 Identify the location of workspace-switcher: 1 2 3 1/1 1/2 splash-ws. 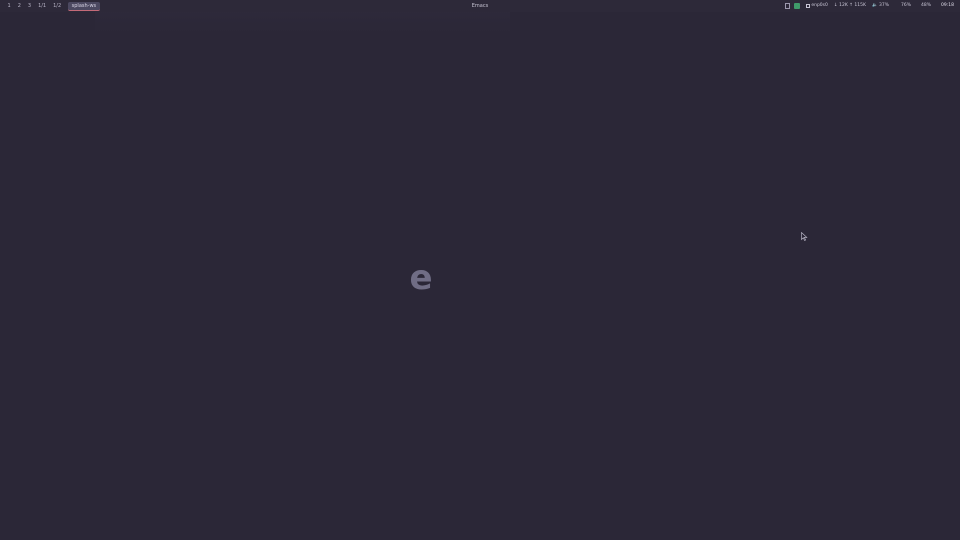
(52, 6).